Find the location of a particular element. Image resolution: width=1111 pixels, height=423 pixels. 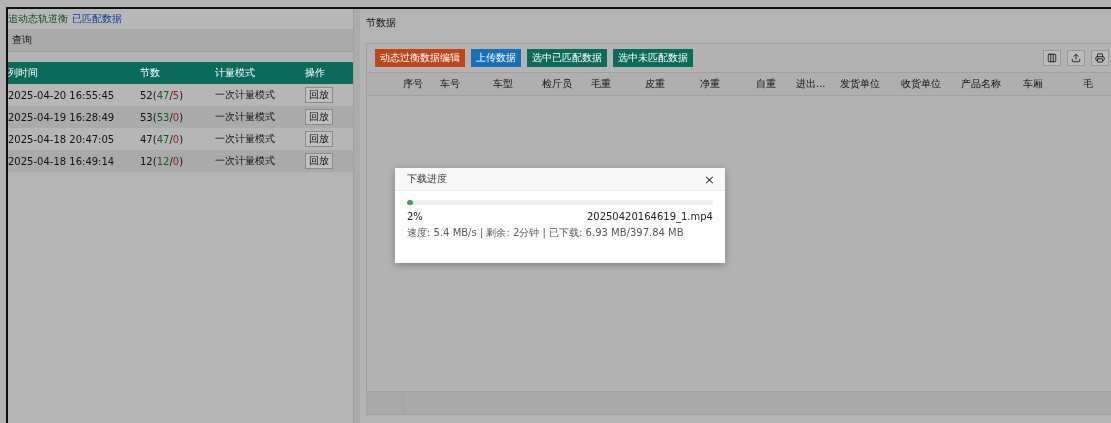

column-header: 收货单位 is located at coordinates (921, 84).